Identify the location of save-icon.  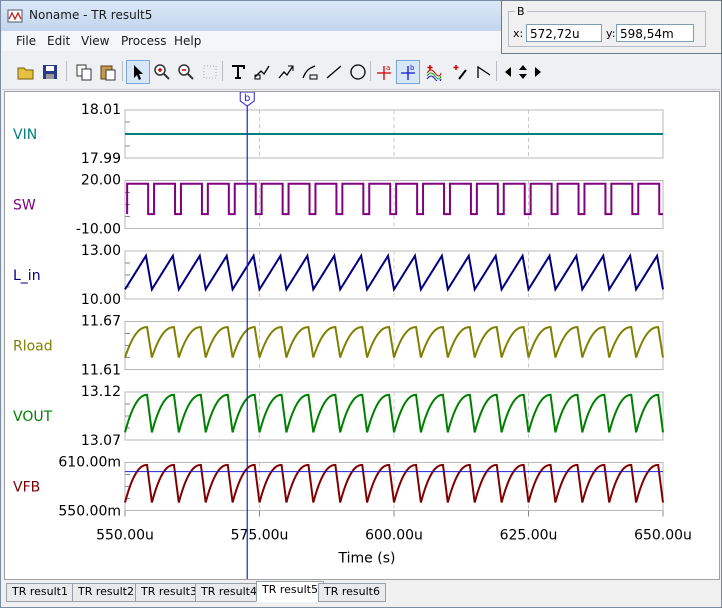
(50, 72).